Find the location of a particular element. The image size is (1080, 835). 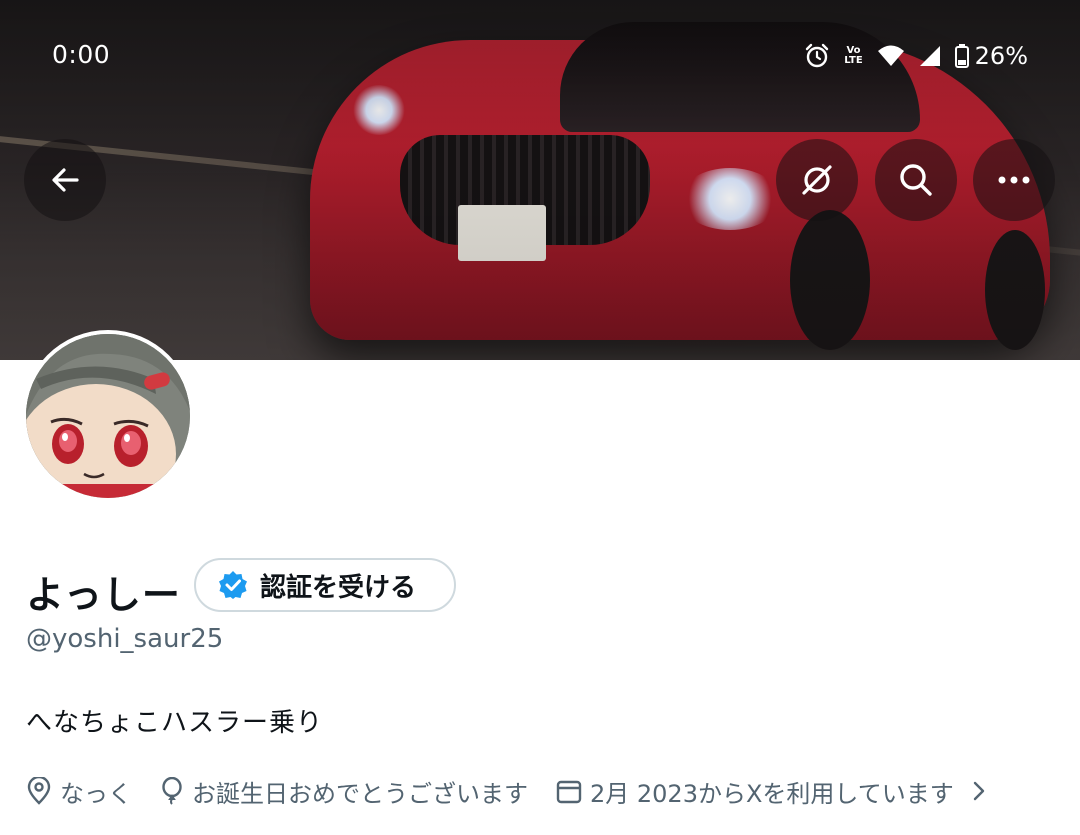

location-text: なっく is located at coordinates (96, 793).